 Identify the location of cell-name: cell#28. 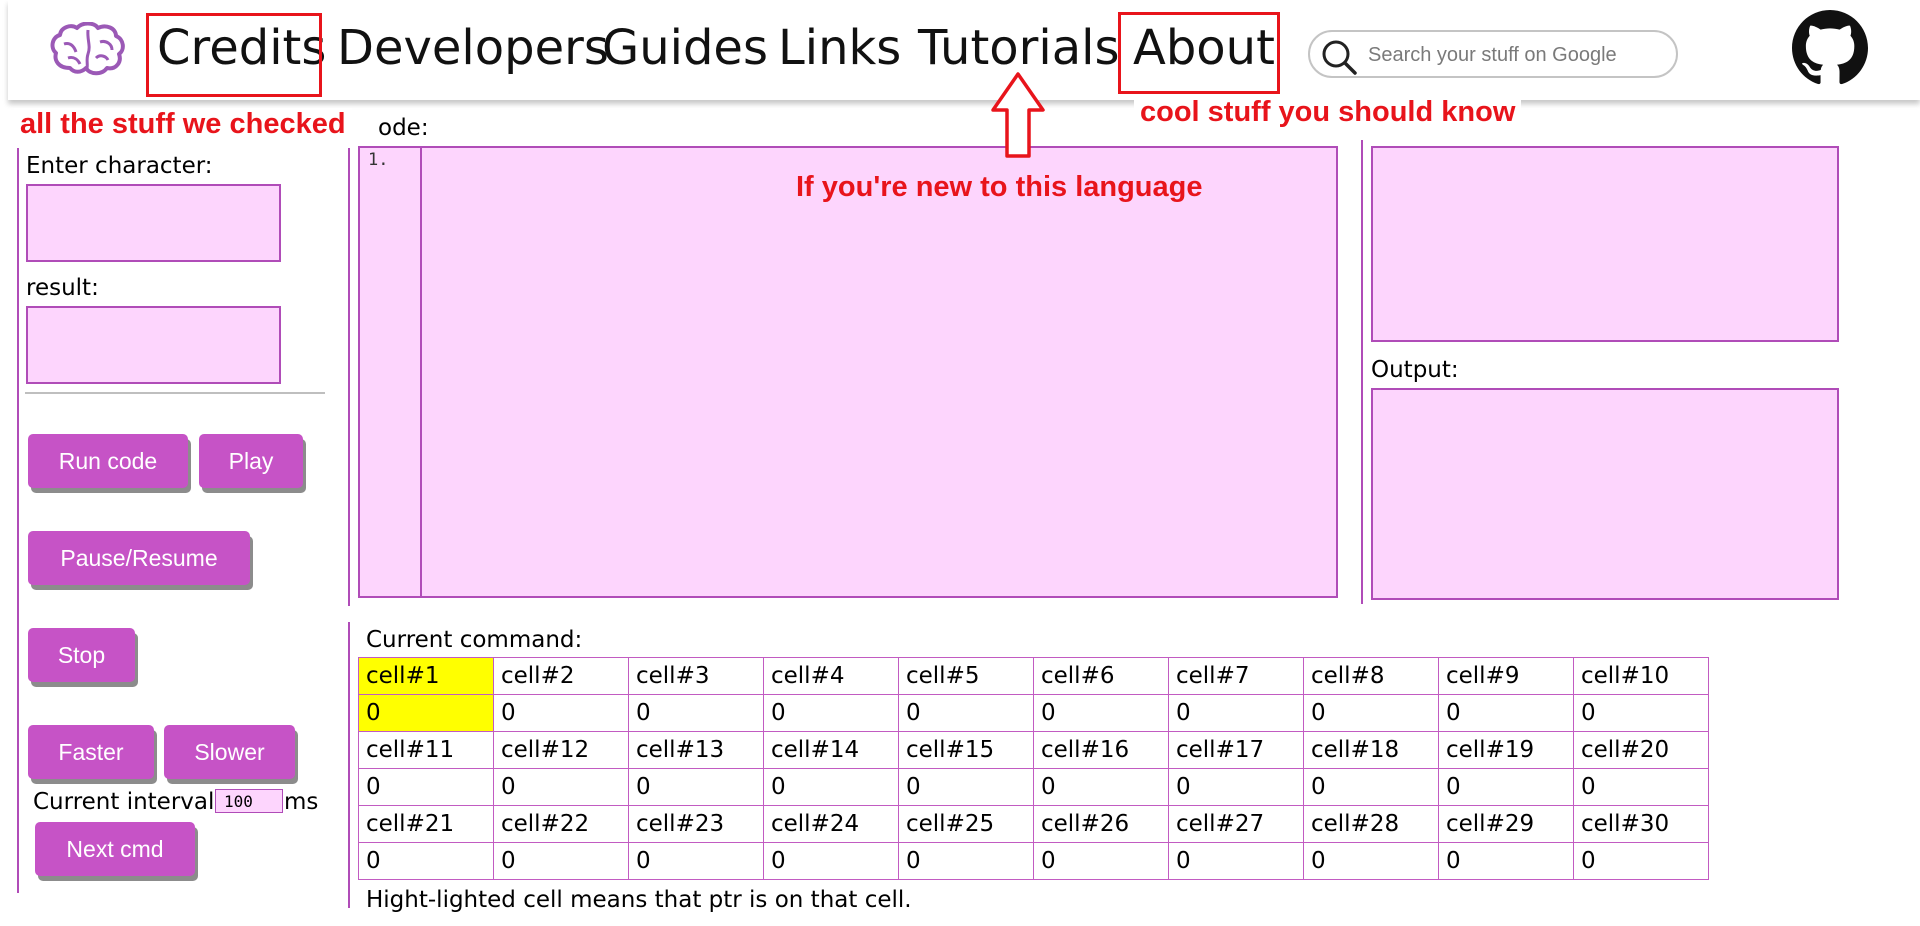
(1371, 824).